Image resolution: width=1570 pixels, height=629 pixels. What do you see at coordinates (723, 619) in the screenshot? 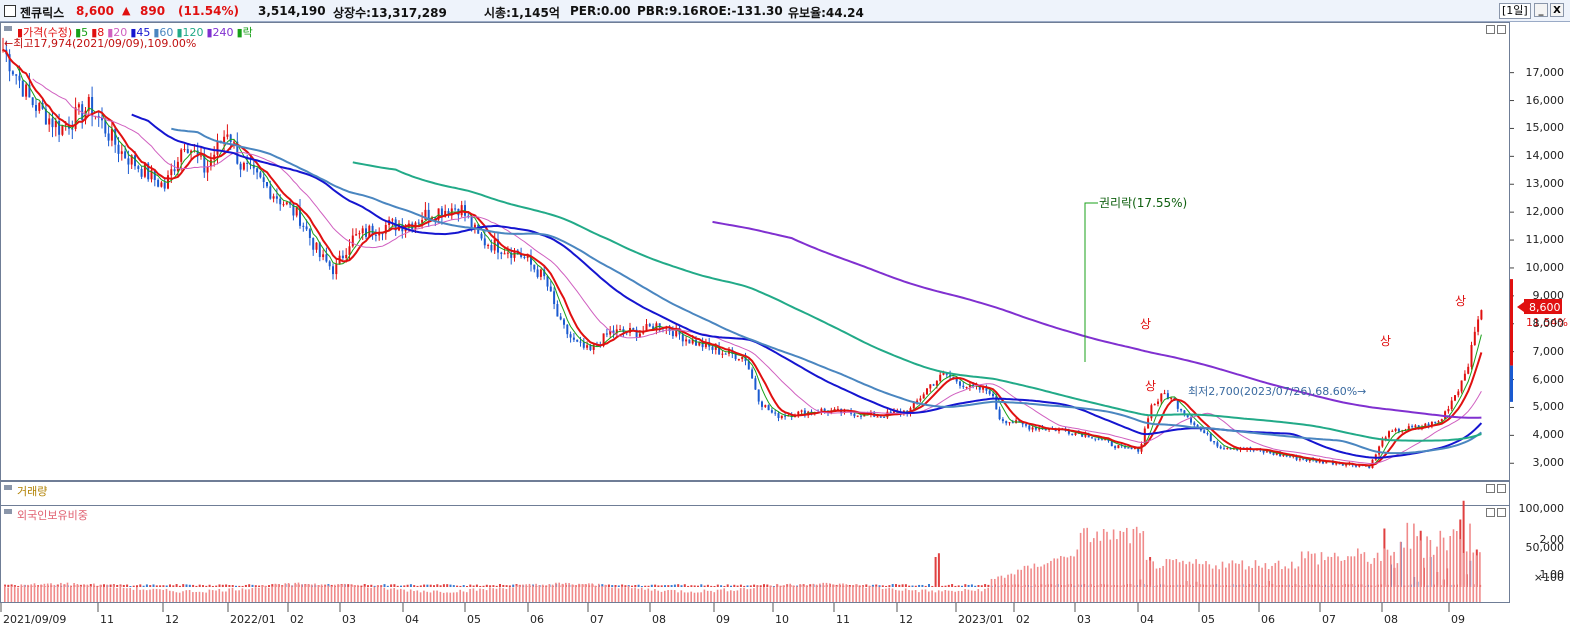
I see `x-tick-label: 09` at bounding box center [723, 619].